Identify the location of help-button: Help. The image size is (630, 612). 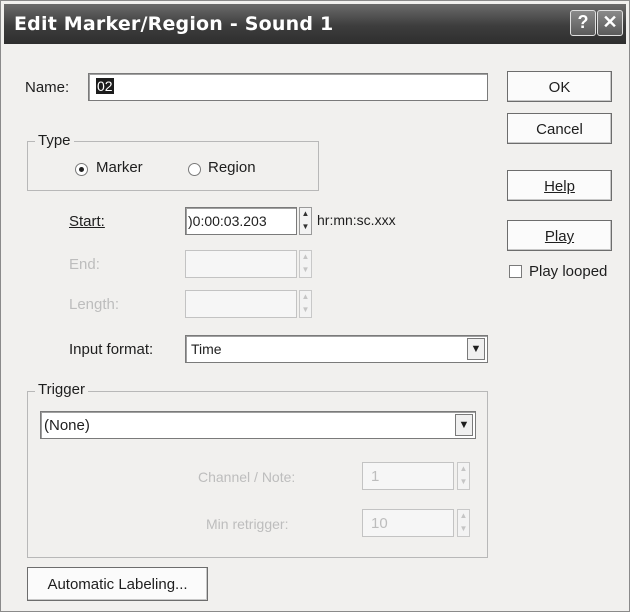
(559, 185).